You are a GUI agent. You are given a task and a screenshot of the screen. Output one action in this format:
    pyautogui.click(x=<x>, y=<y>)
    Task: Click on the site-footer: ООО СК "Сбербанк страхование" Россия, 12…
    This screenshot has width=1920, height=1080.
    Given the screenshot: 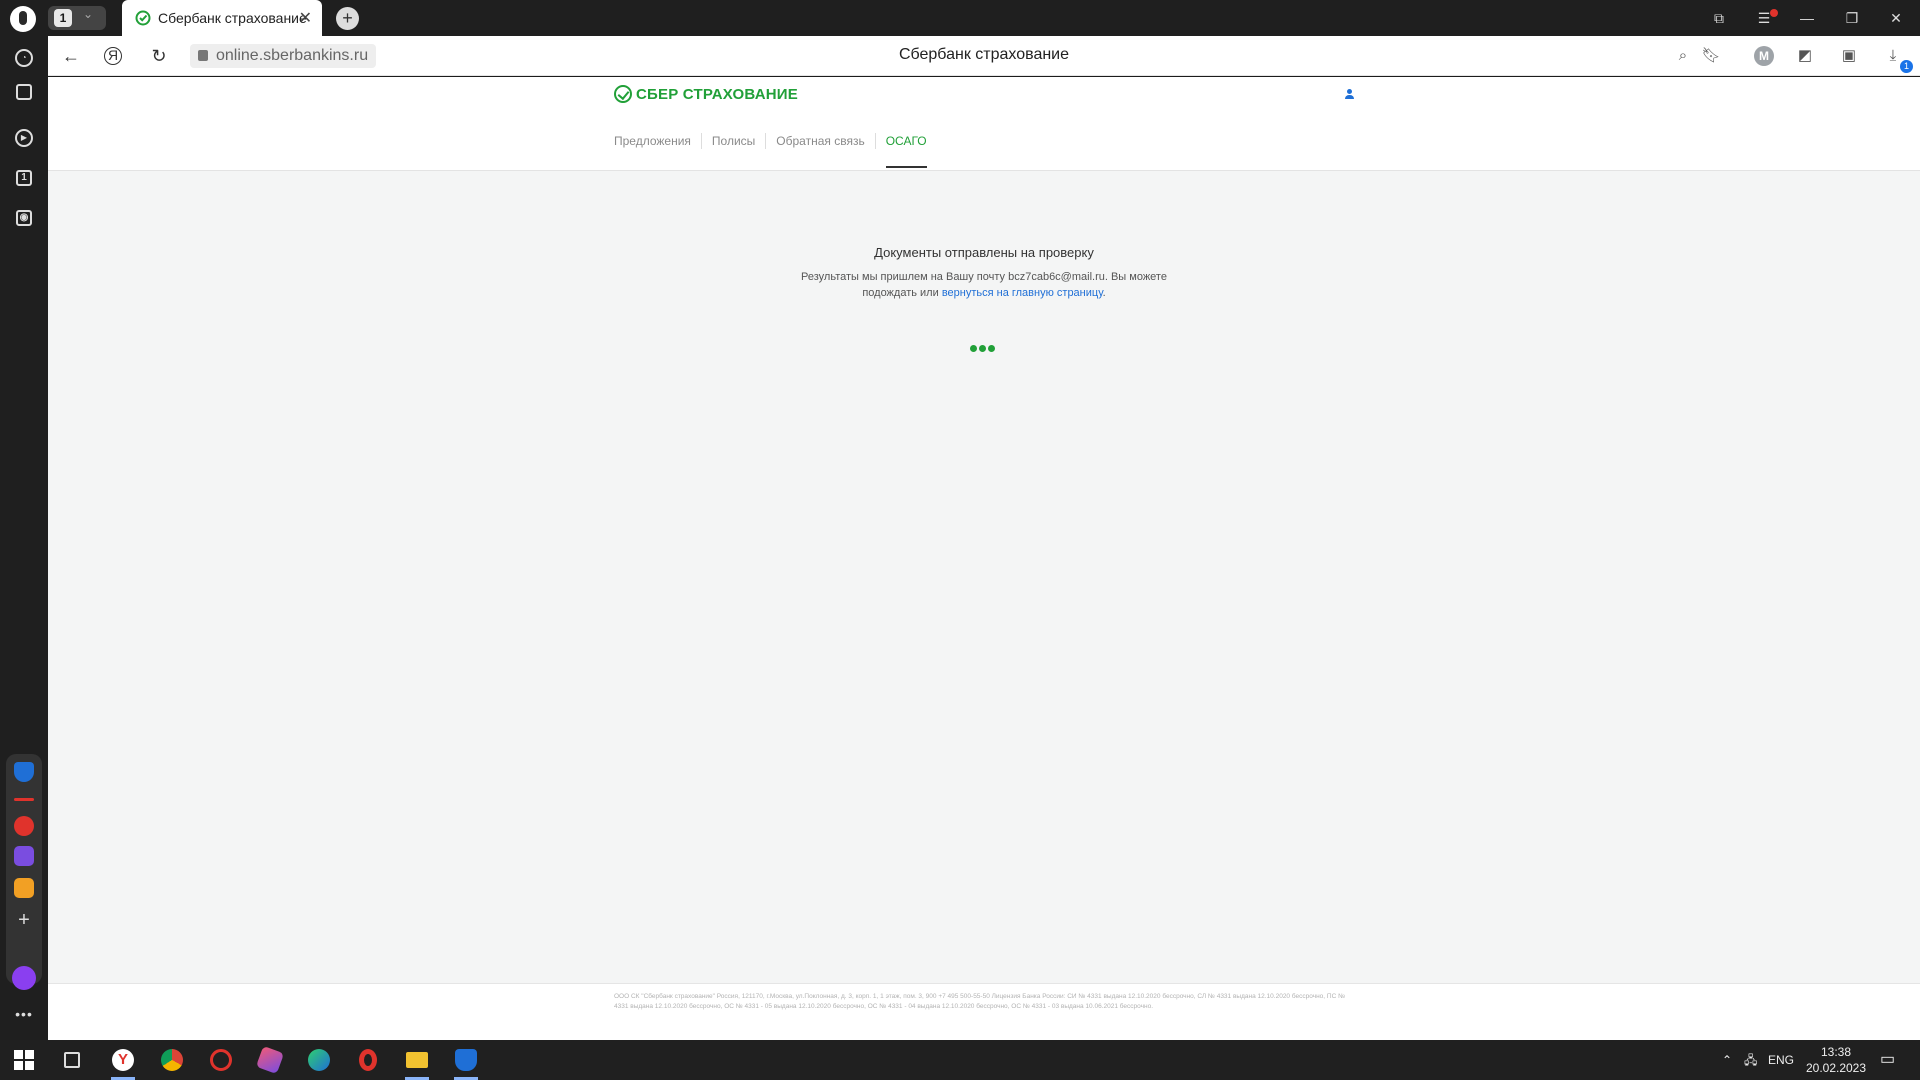 What is the action you would take?
    pyautogui.click(x=984, y=1011)
    